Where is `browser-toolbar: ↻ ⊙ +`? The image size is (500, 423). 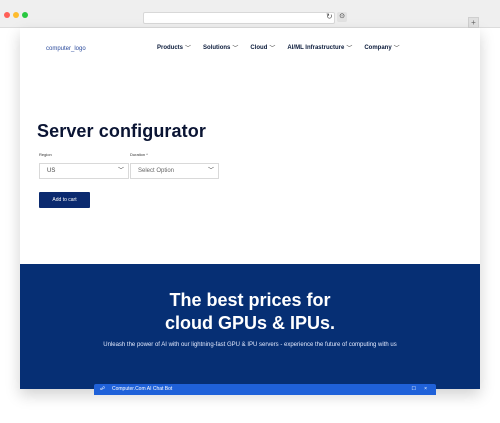
browser-toolbar: ↻ ⊙ + is located at coordinates (250, 14).